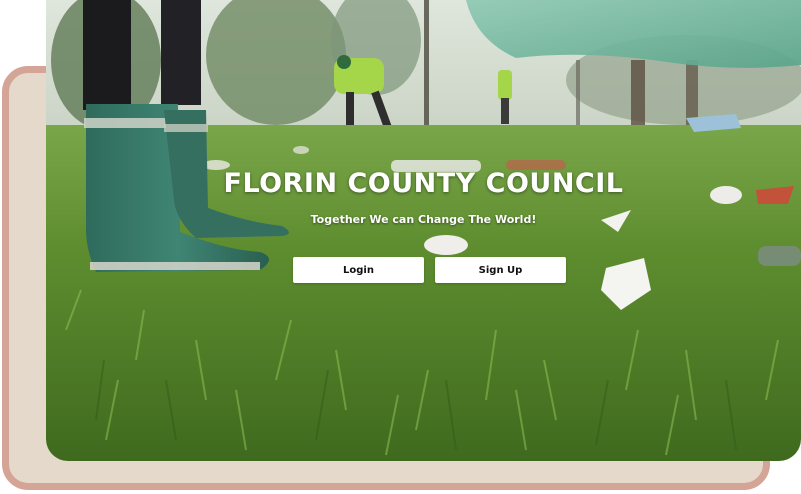 The width and height of the screenshot is (801, 494). What do you see at coordinates (423, 183) in the screenshot?
I see `page-title: FLORIN COUNTY COUNCIL` at bounding box center [423, 183].